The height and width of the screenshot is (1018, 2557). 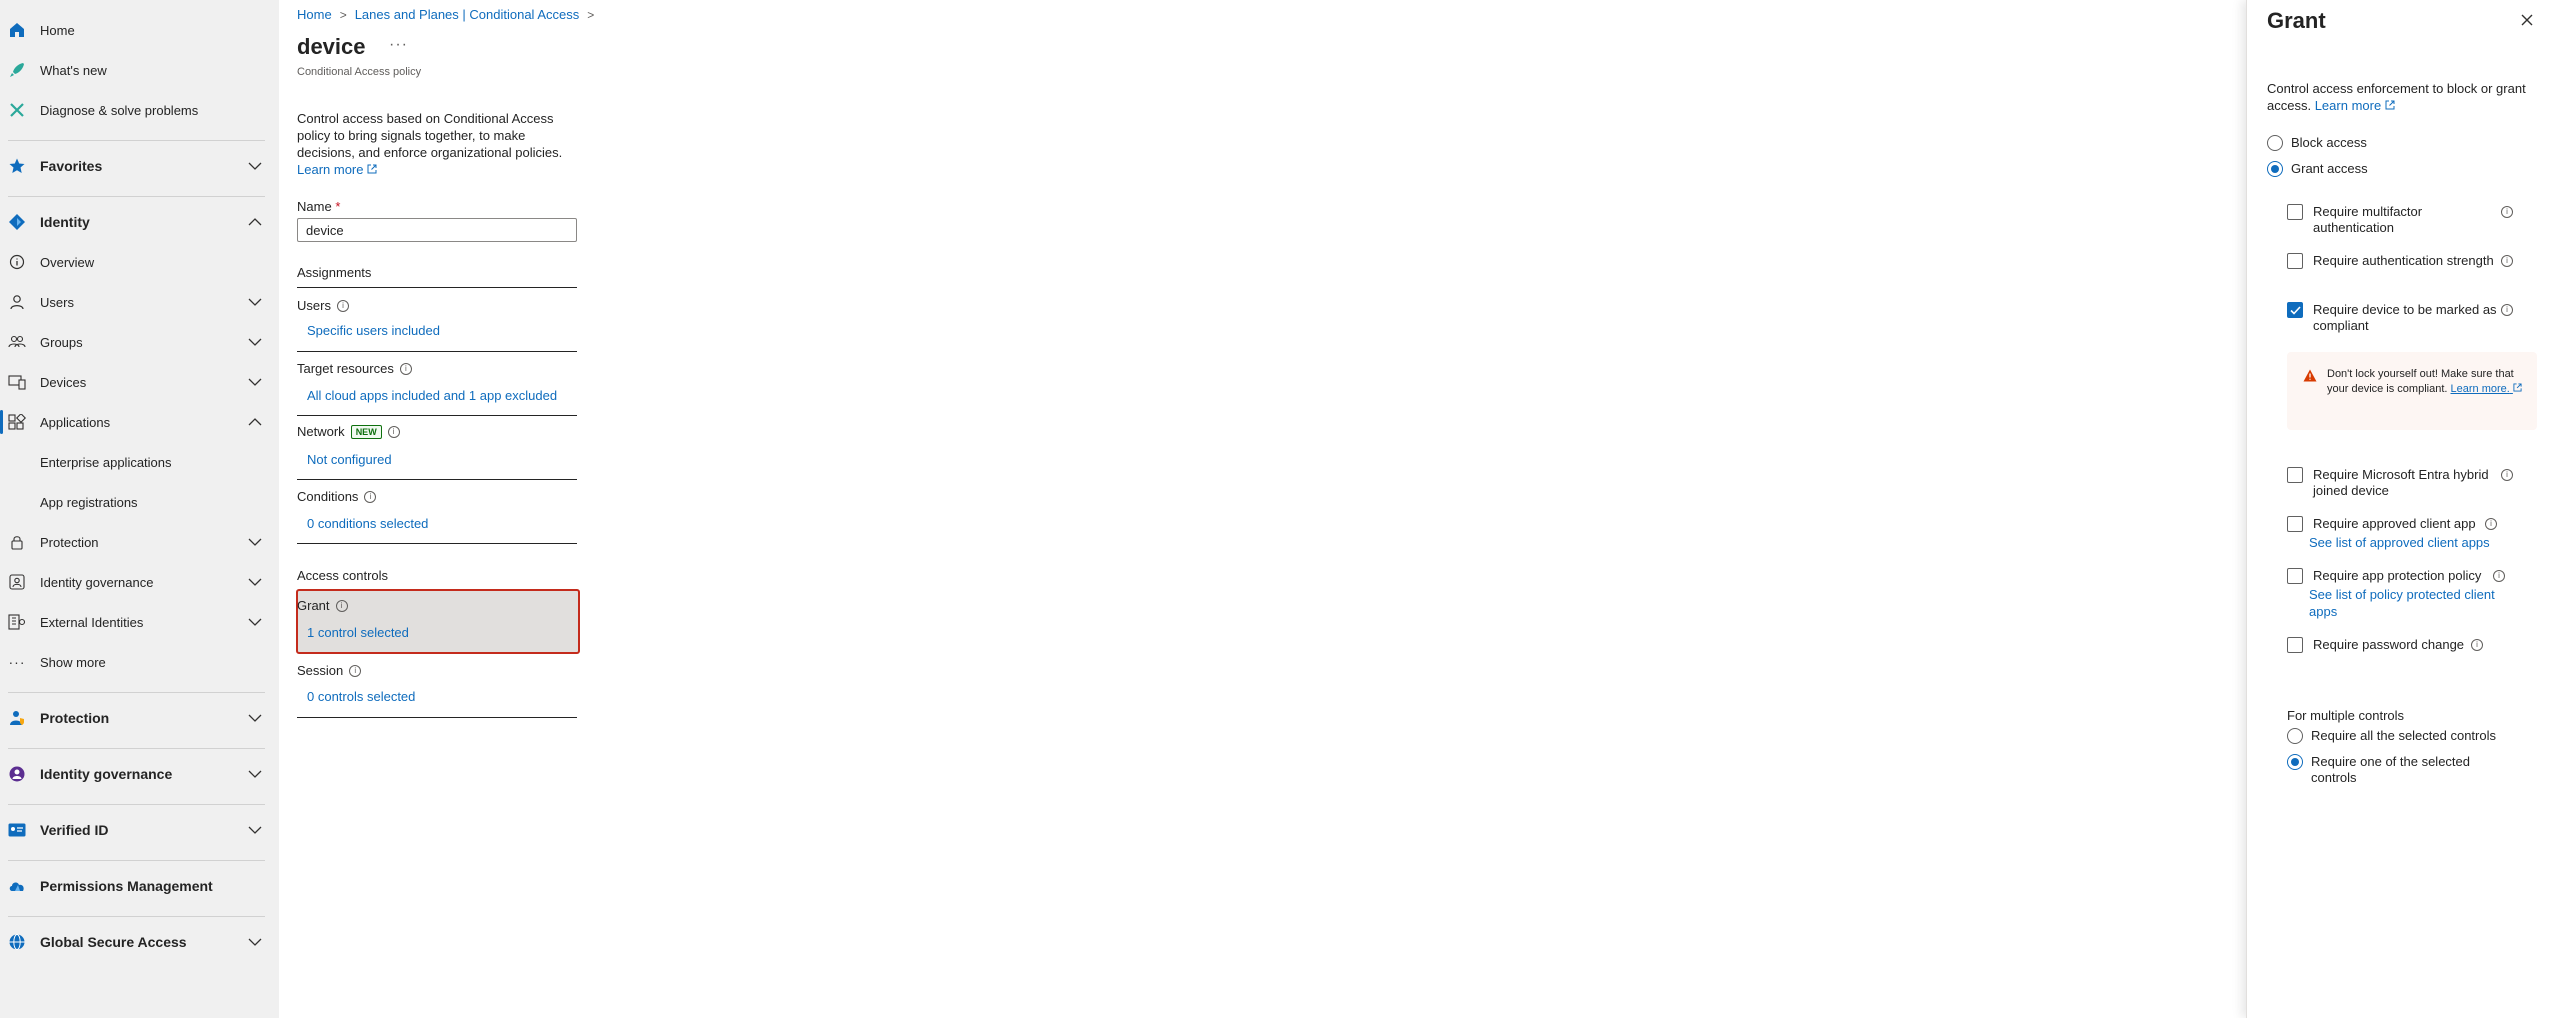 I want to click on users-selection-link: Specific users included, so click(x=373, y=330).